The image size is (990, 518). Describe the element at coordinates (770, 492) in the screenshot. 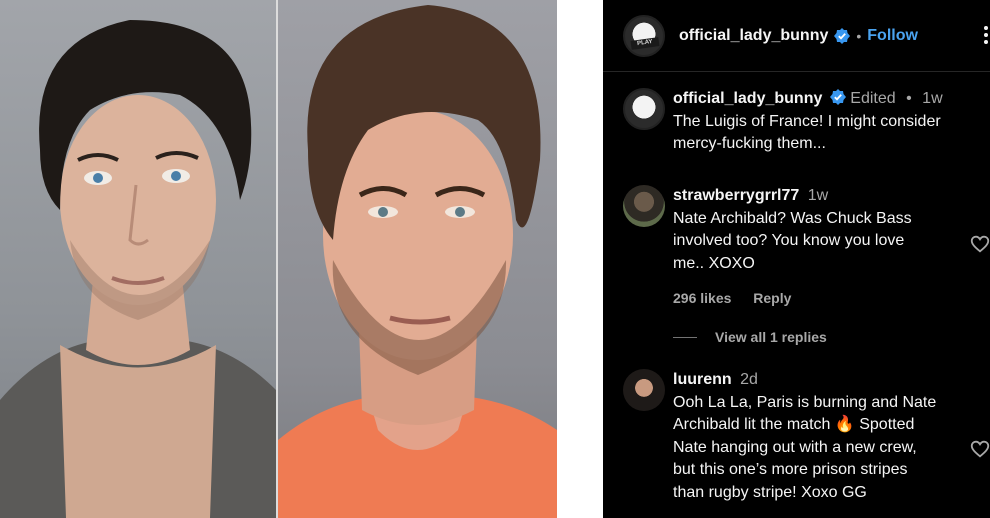

I see `comment-text-line: than rugby stripe! Xoxo GG` at that location.